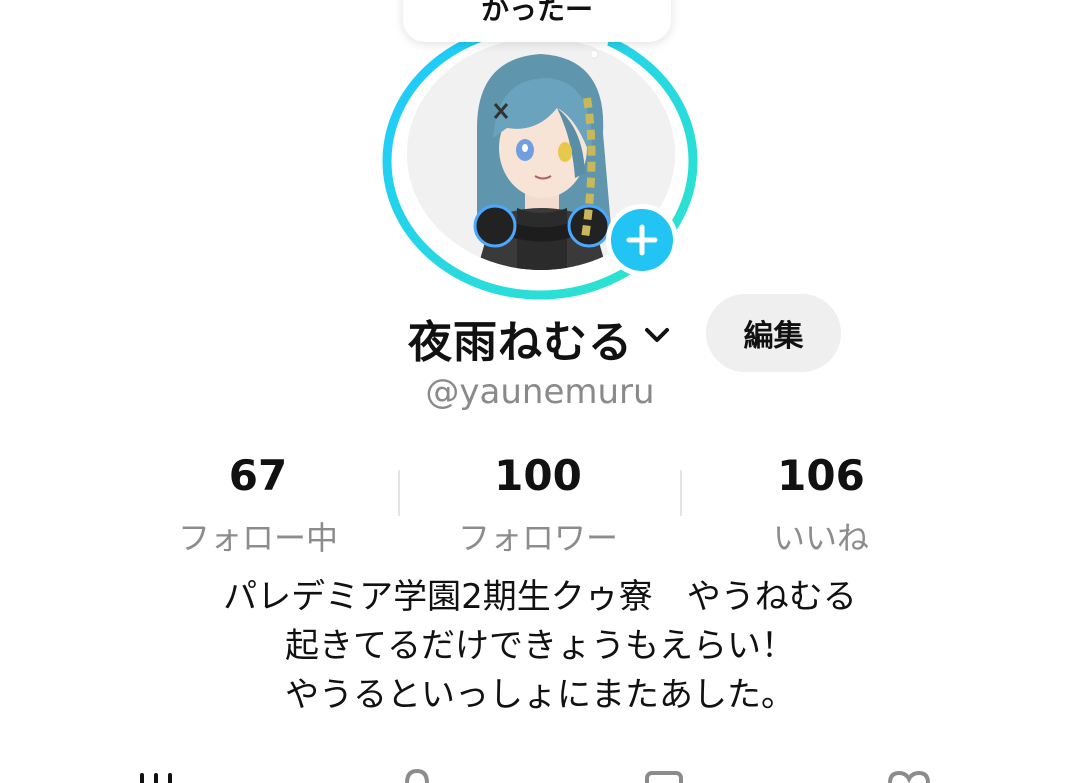 The height and width of the screenshot is (783, 1080). I want to click on bookmark-icon, so click(664, 776).